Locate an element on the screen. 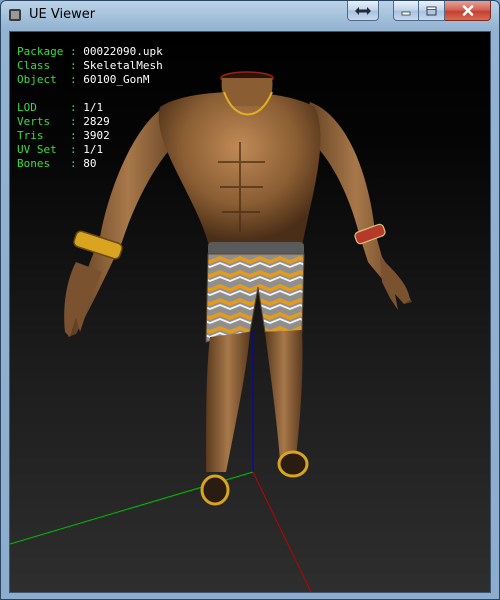  maximize-icon is located at coordinates (431, 10).